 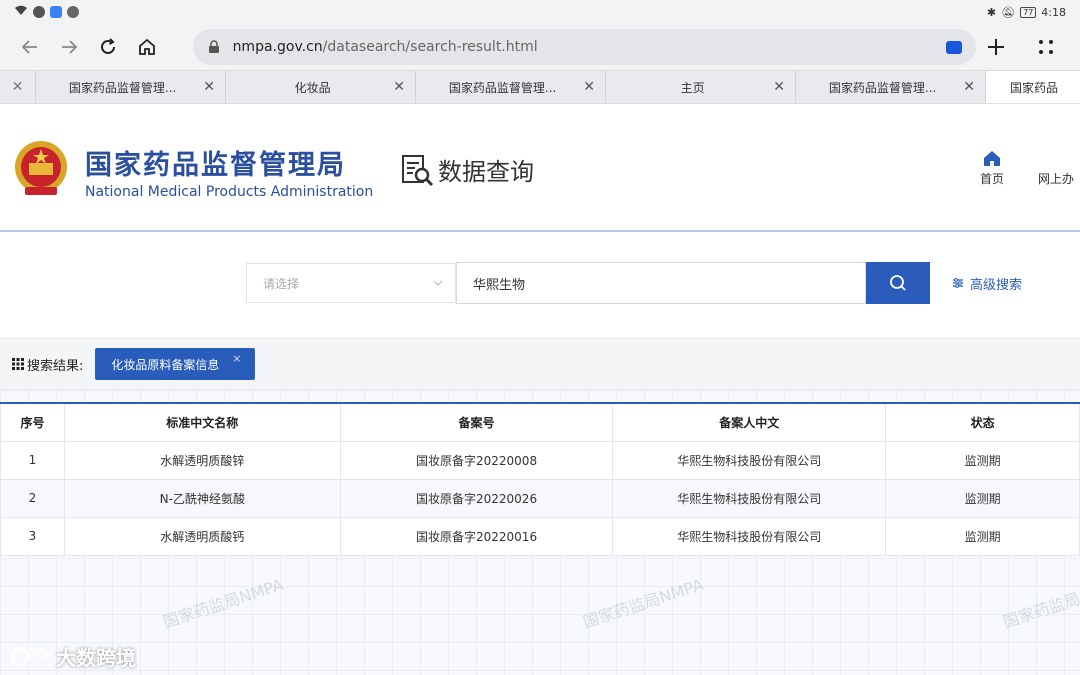 I want to click on column-header: 备案号, so click(x=476, y=422).